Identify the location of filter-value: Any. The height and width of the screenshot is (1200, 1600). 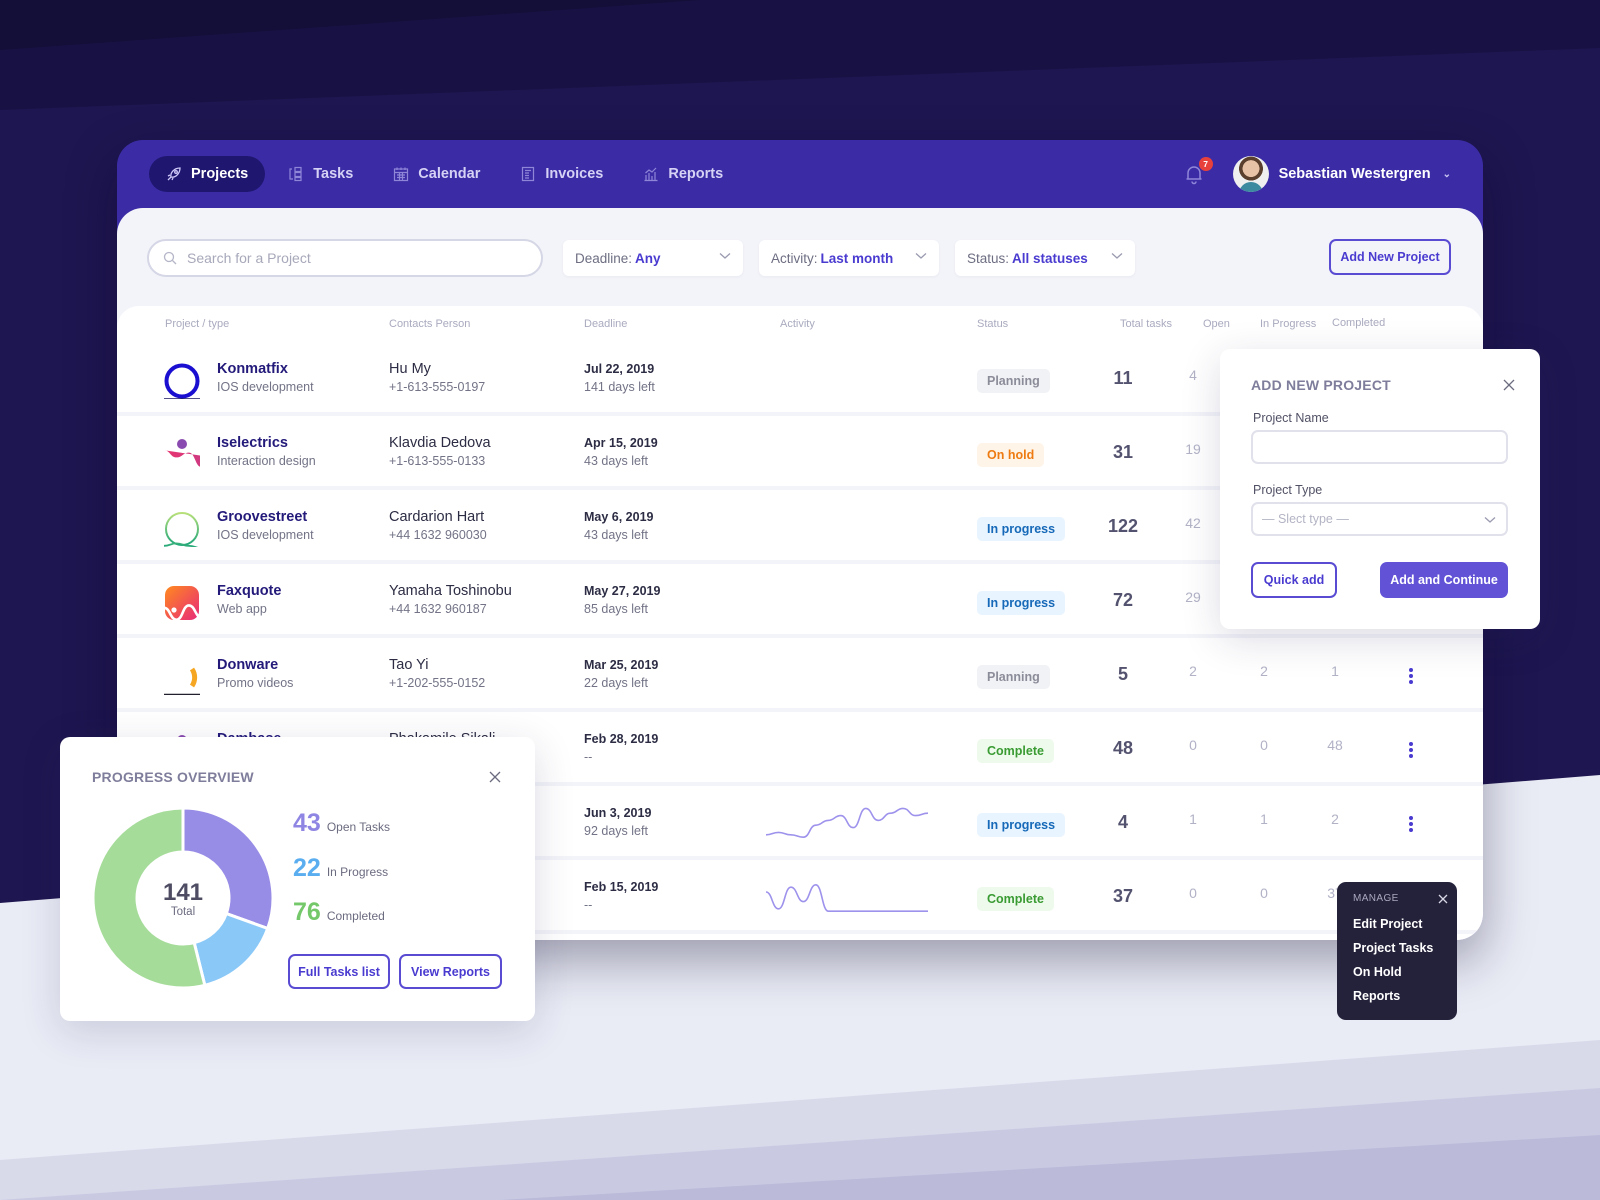
(648, 258).